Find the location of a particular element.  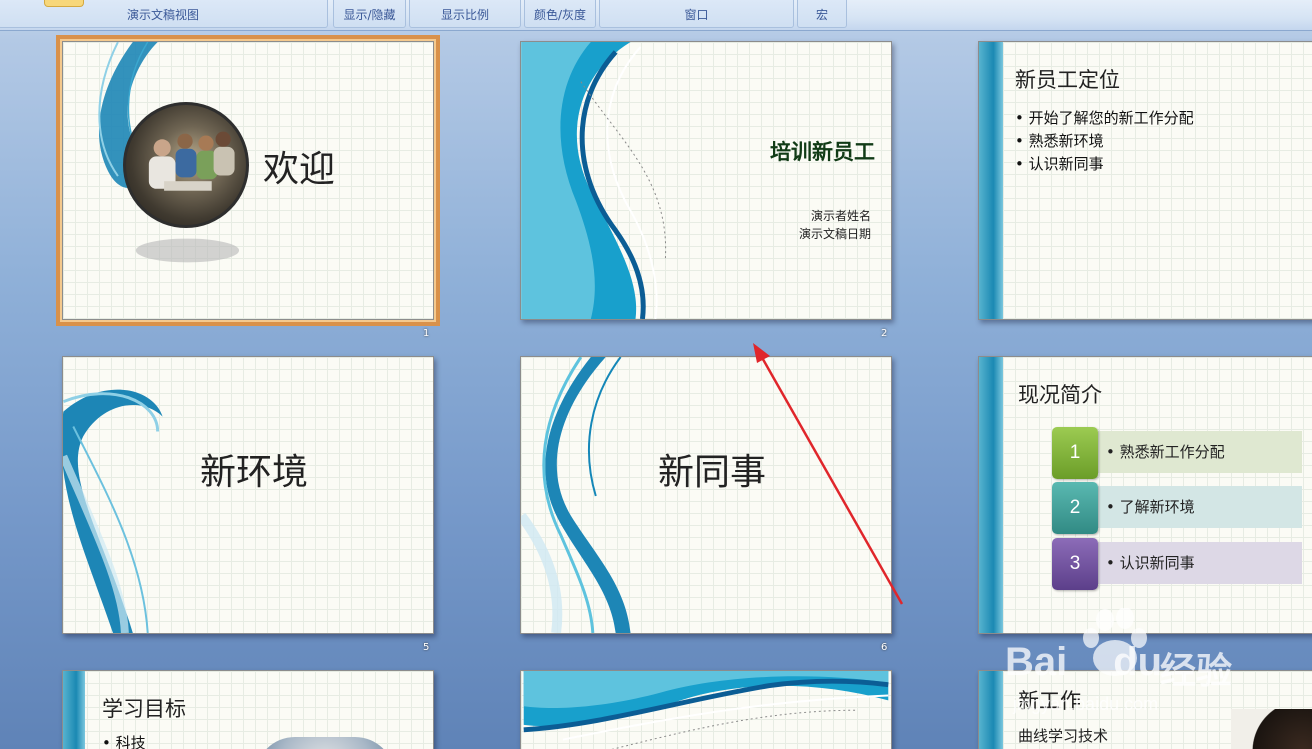

slide-title: 学习目标 is located at coordinates (144, 709).